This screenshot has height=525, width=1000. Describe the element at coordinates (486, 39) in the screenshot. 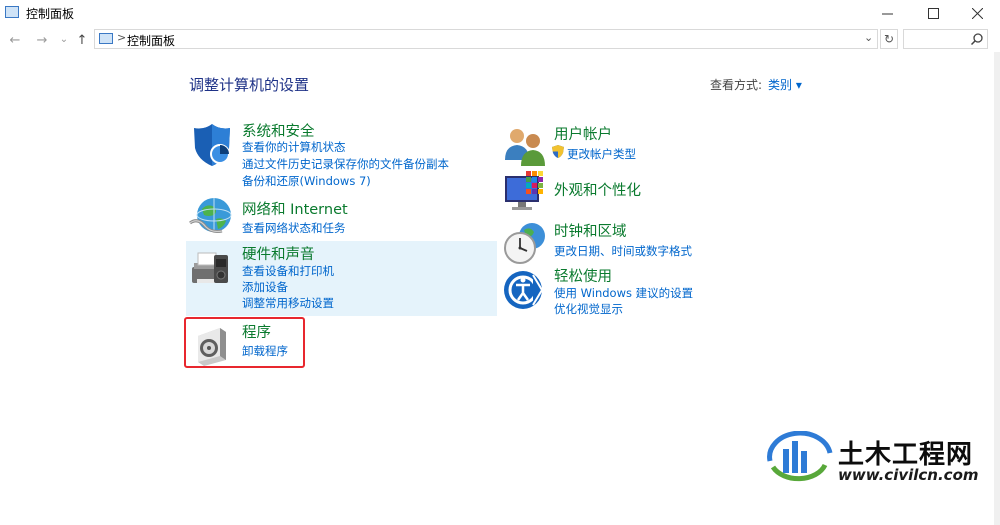

I see `address-bar` at that location.